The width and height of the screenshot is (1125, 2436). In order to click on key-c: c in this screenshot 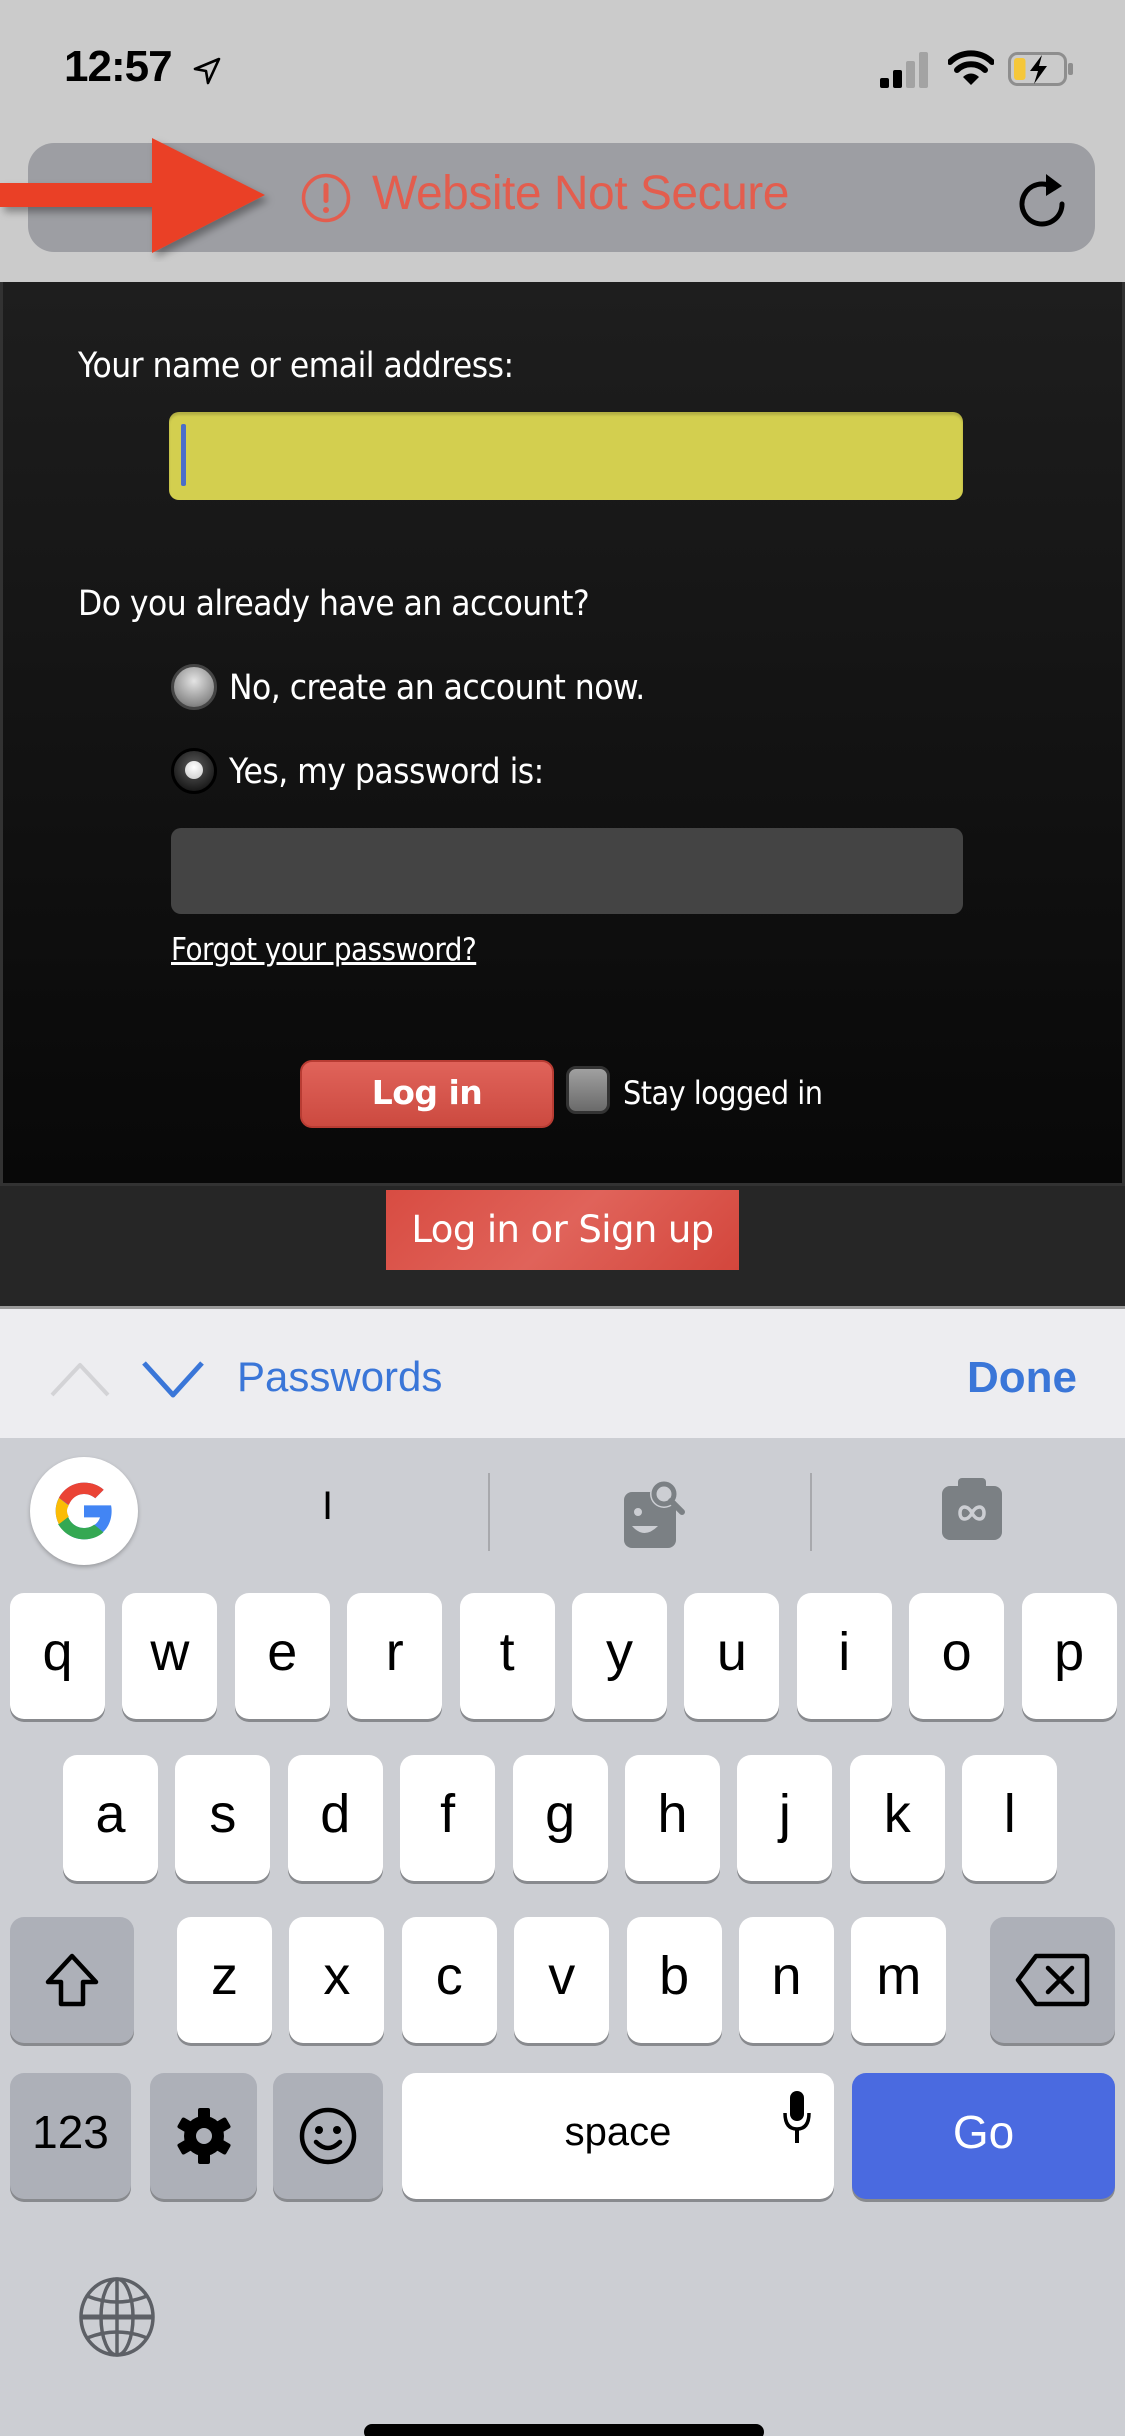, I will do `click(449, 1980)`.